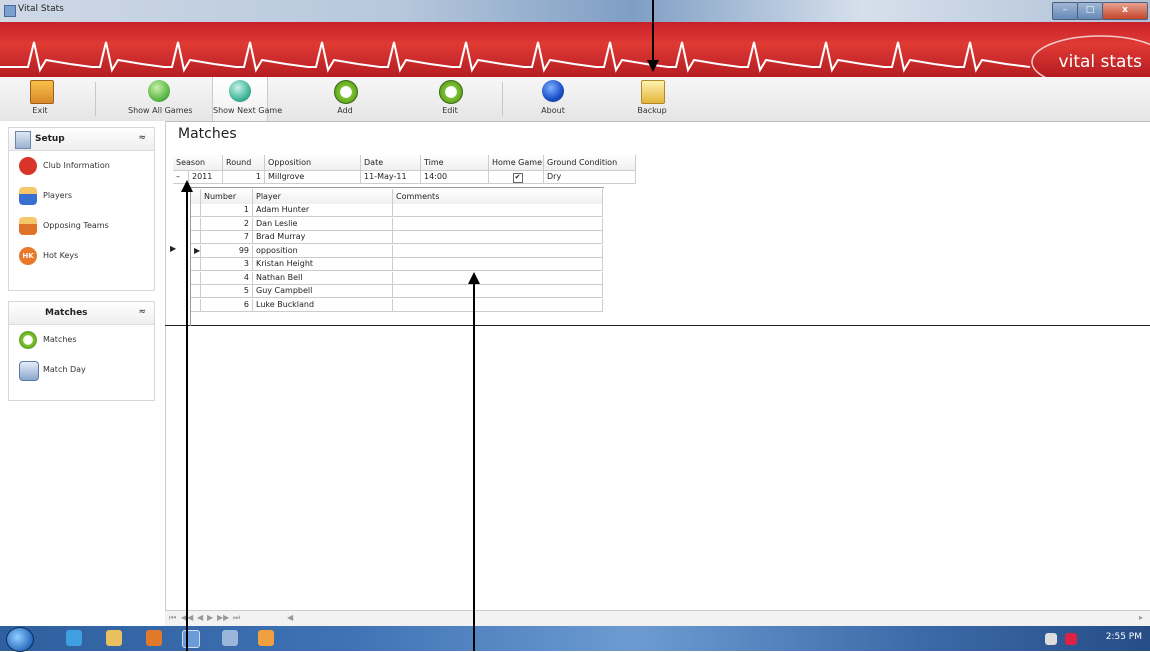  I want to click on cell-player: opposition, so click(323, 251).